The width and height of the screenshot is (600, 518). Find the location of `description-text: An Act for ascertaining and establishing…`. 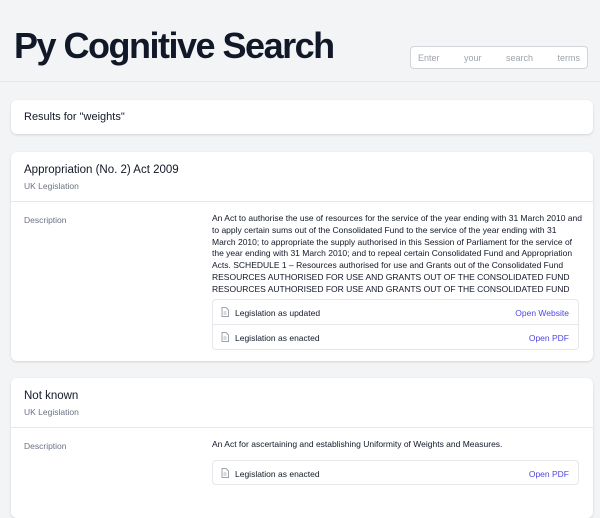

description-text: An Act for ascertaining and establishing… is located at coordinates (357, 444).